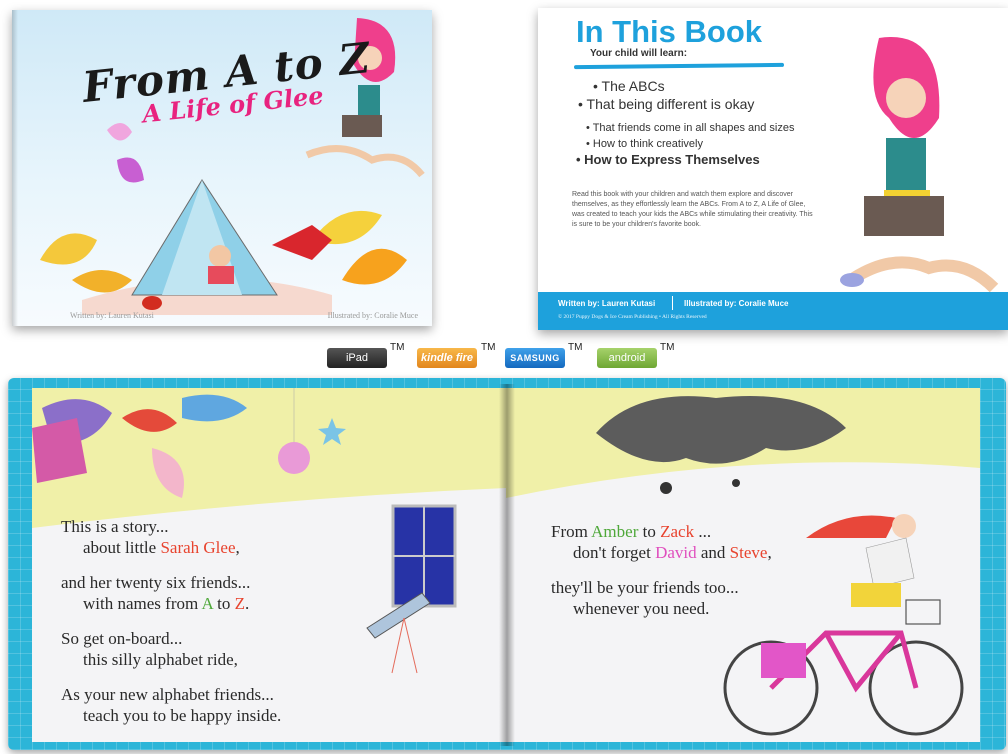 The height and width of the screenshot is (754, 1008). Describe the element at coordinates (182, 715) in the screenshot. I see `verse-line: teach you to be happy inside.` at that location.